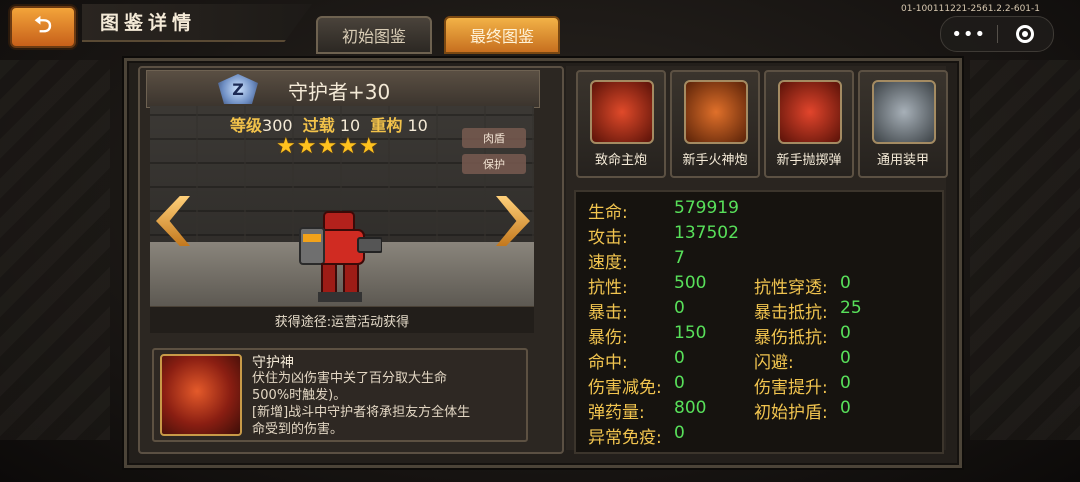  Describe the element at coordinates (361, 412) in the screenshot. I see `skill-desc-line: [新增]战斗中守护者将承担友方全体生` at that location.